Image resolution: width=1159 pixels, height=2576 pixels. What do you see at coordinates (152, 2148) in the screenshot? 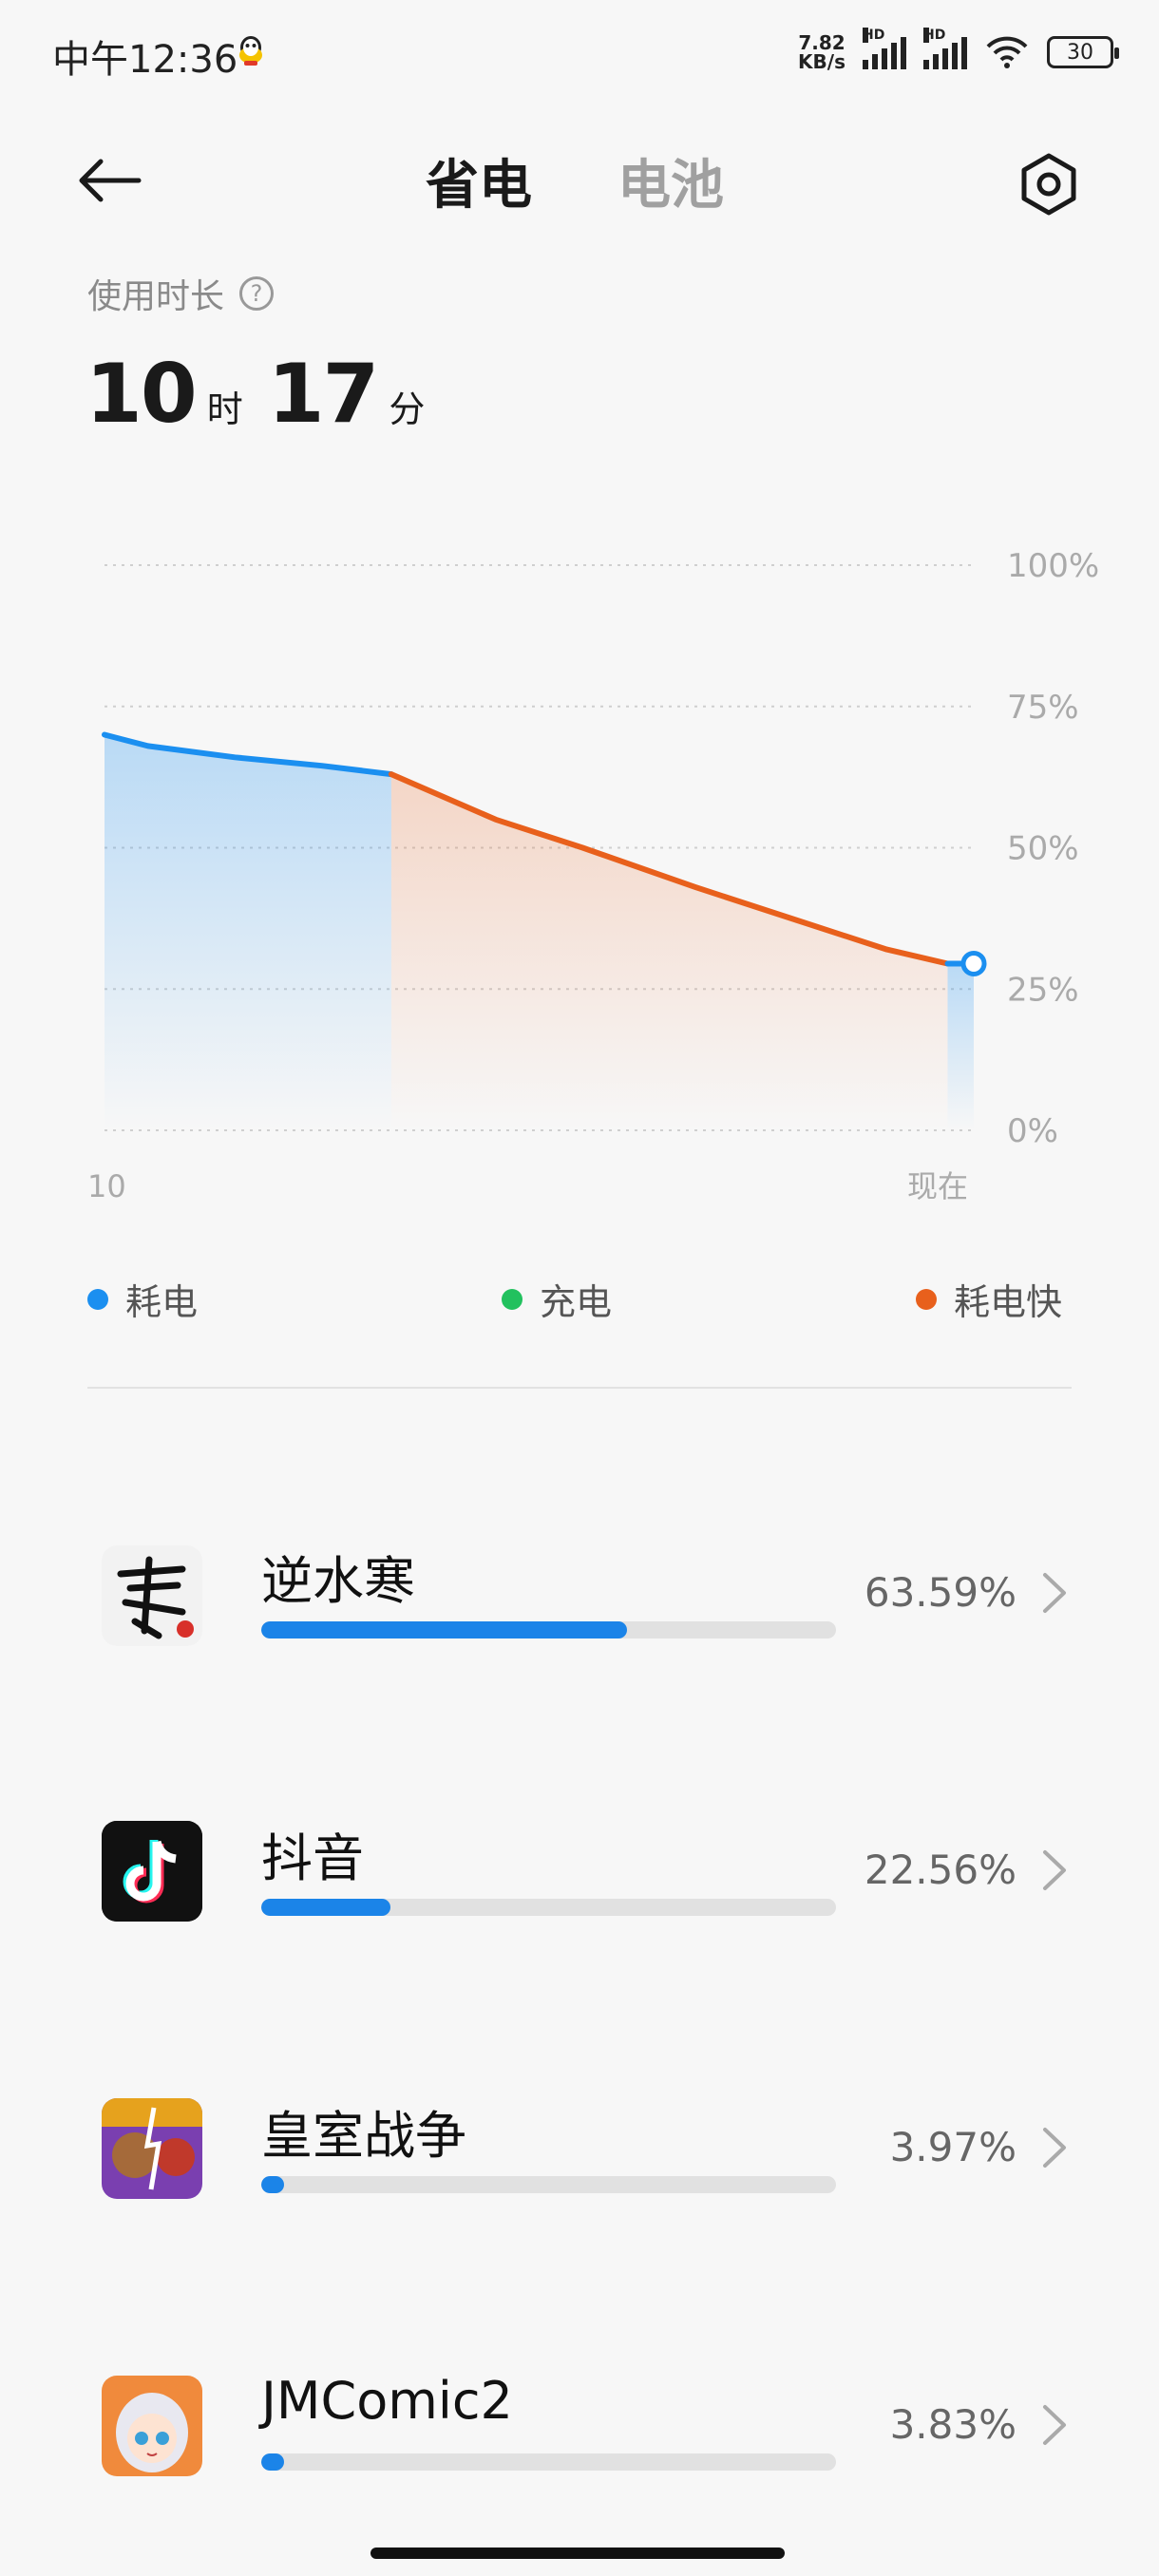
I see `clash-royale-app-icon` at bounding box center [152, 2148].